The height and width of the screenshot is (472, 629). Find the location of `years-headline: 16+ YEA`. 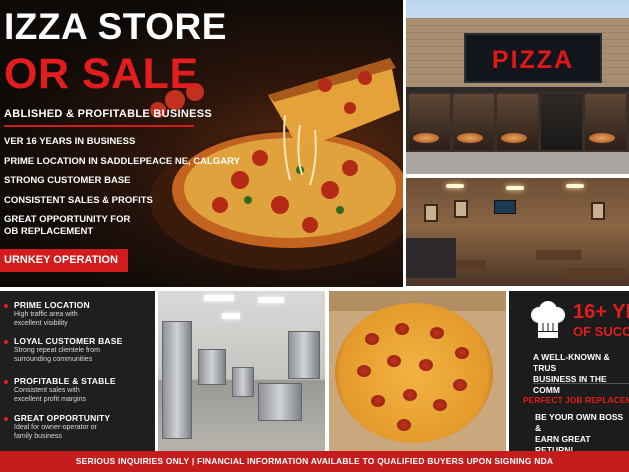

years-headline: 16+ YEA is located at coordinates (601, 312).